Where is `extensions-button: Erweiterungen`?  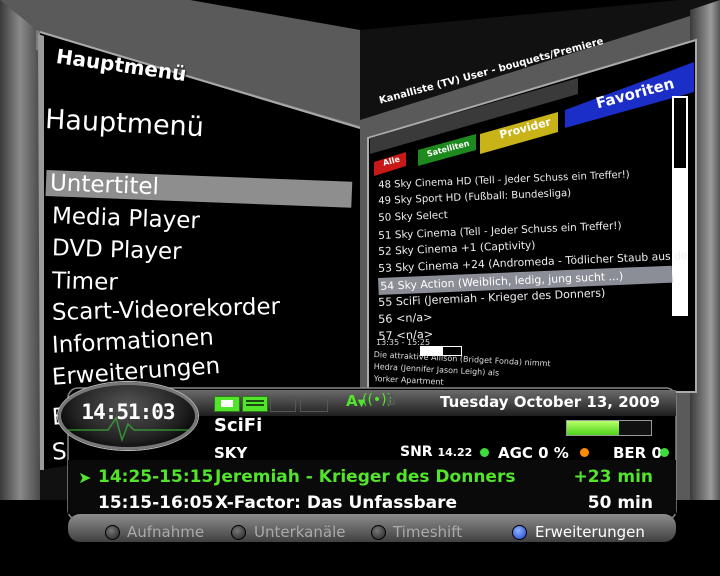 extensions-button: Erweiterungen is located at coordinates (590, 532).